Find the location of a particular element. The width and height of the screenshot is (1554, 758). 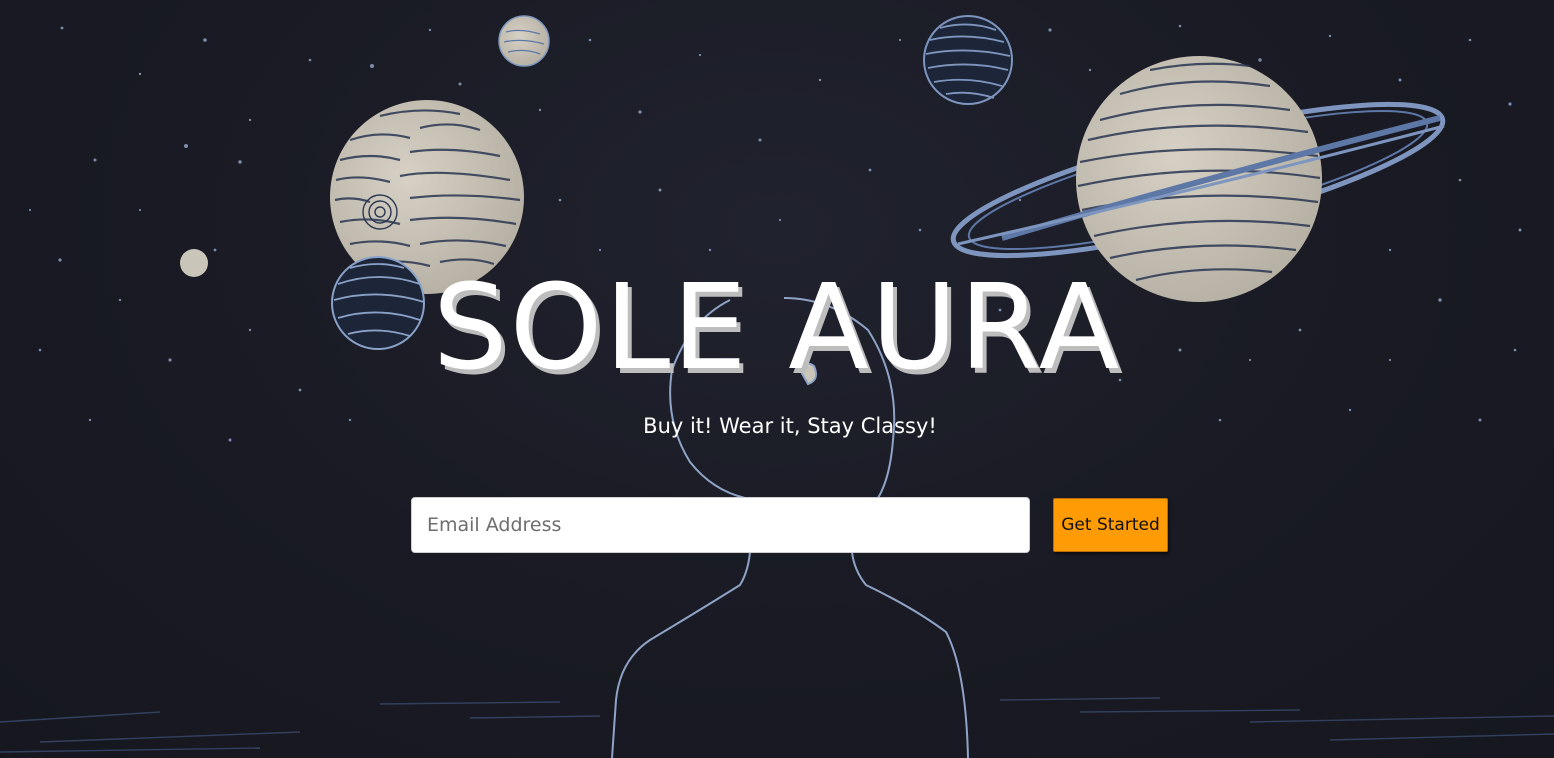

small-planet-top is located at coordinates (524, 41).